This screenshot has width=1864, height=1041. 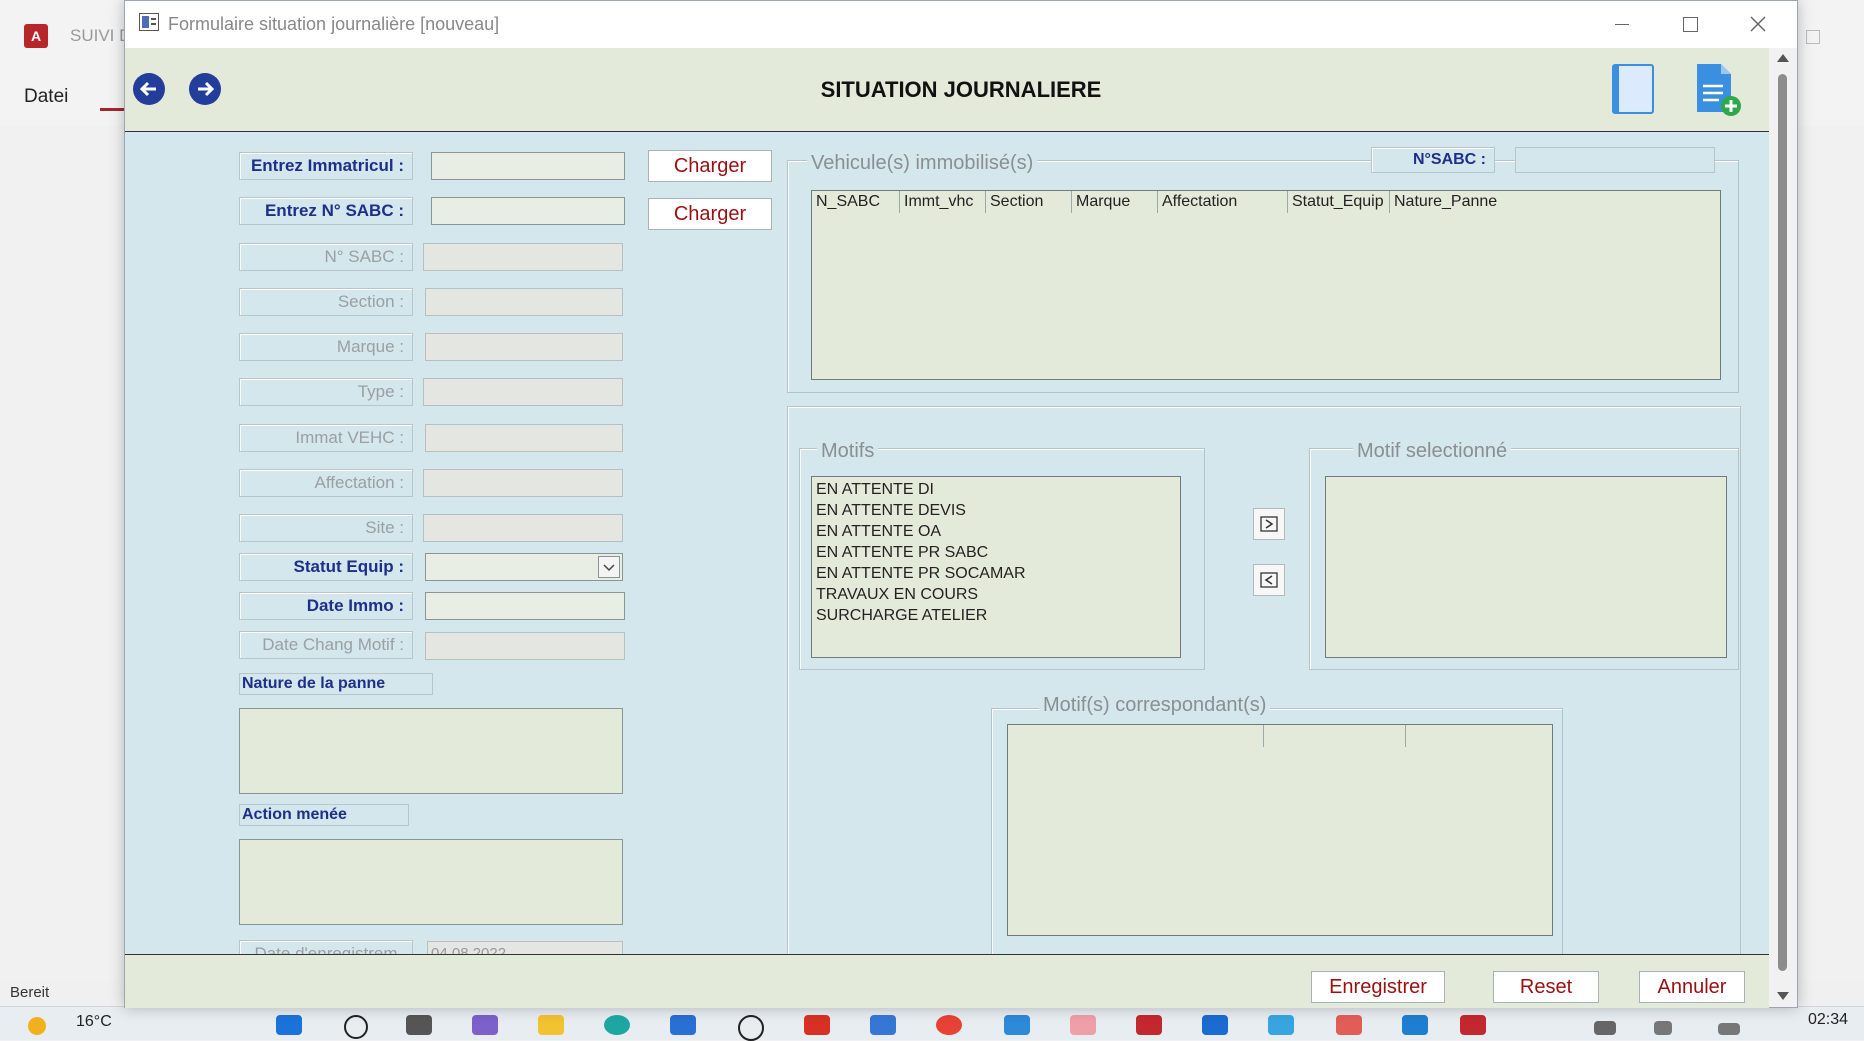 What do you see at coordinates (1029, 202) in the screenshot?
I see `column-header: Section` at bounding box center [1029, 202].